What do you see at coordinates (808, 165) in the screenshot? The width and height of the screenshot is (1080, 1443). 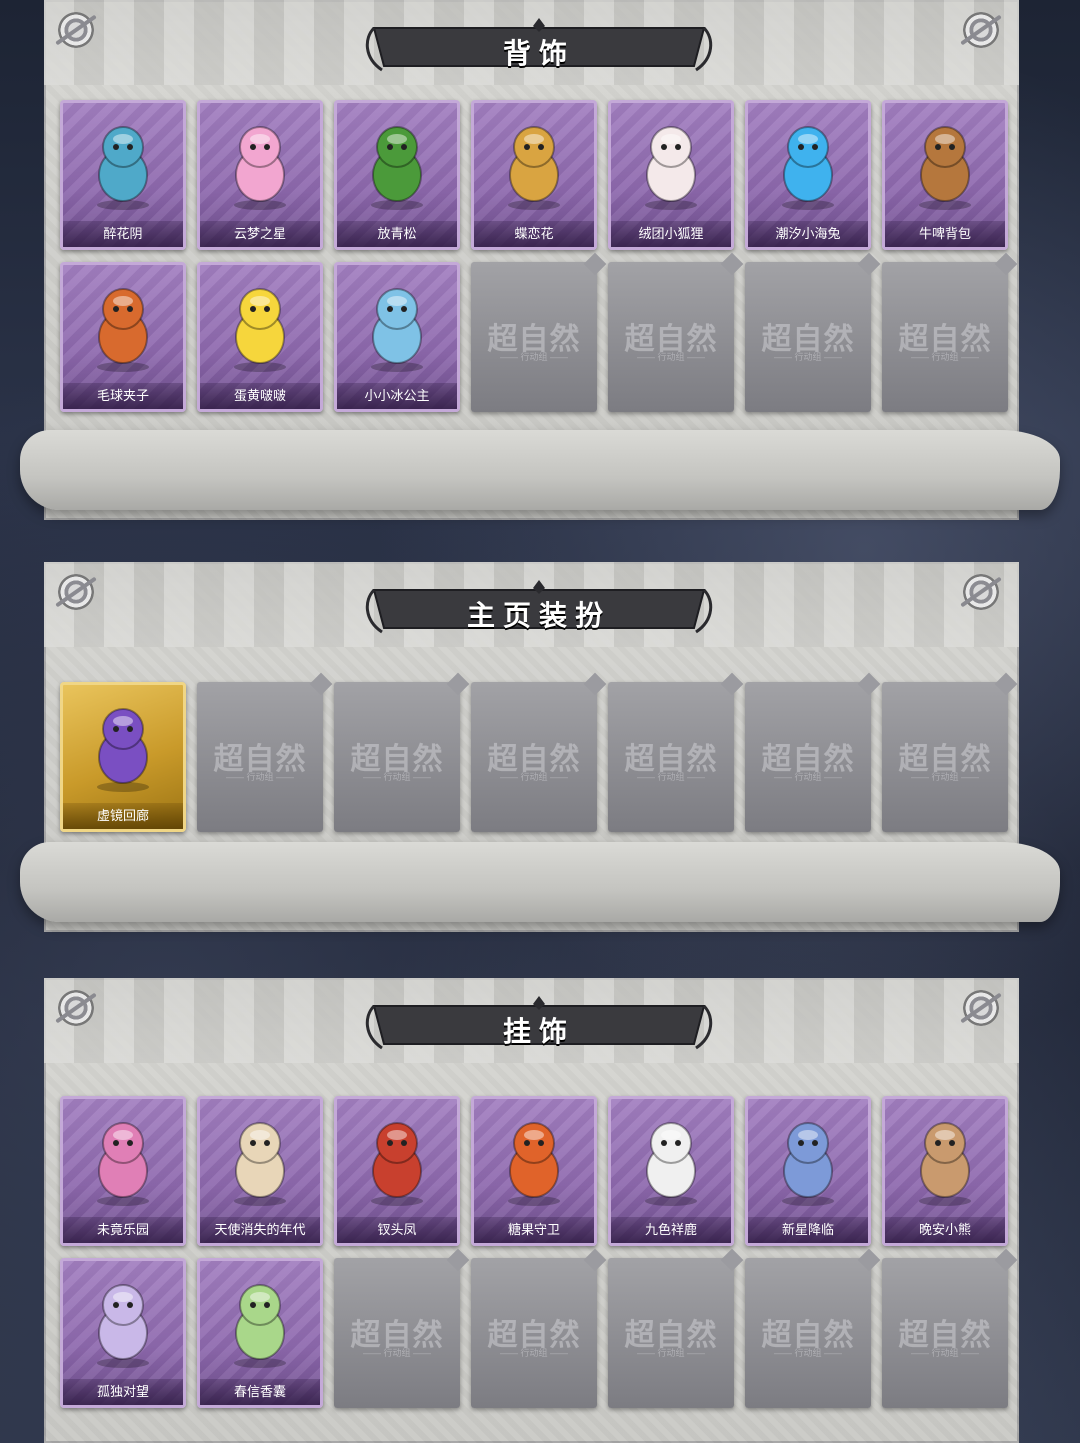 I see `blue-sea-rabbit-icon` at bounding box center [808, 165].